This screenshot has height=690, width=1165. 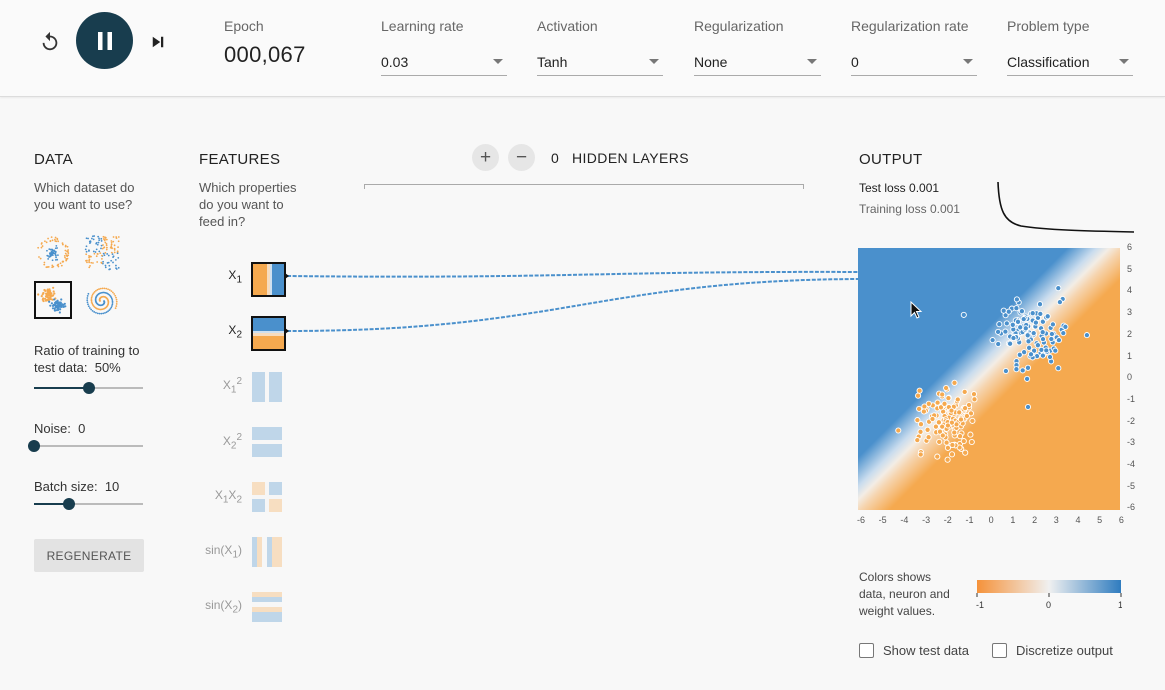 I want to click on y-tick-label: 0, so click(x=1130, y=377).